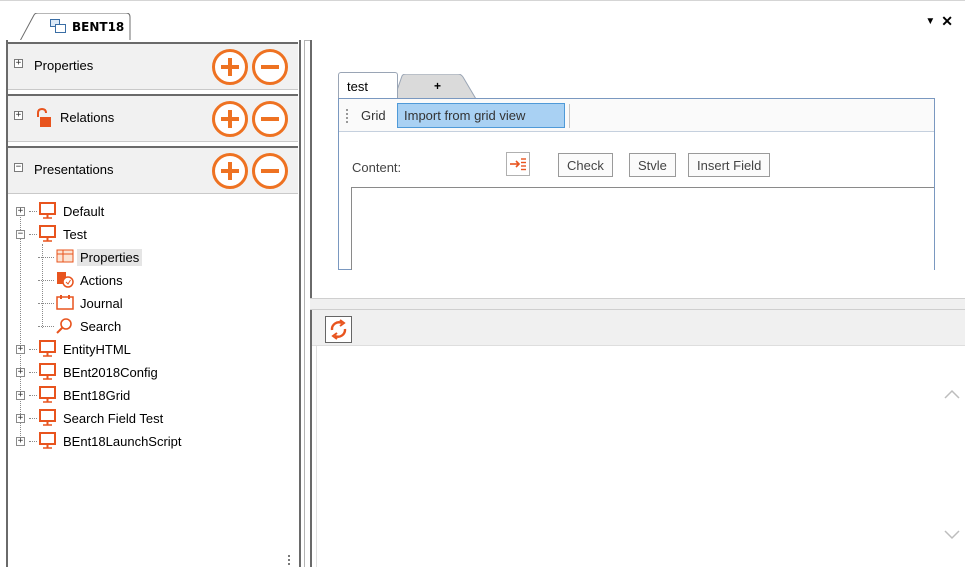 The height and width of the screenshot is (567, 965). I want to click on arrow-into-lines-icon, so click(518, 164).